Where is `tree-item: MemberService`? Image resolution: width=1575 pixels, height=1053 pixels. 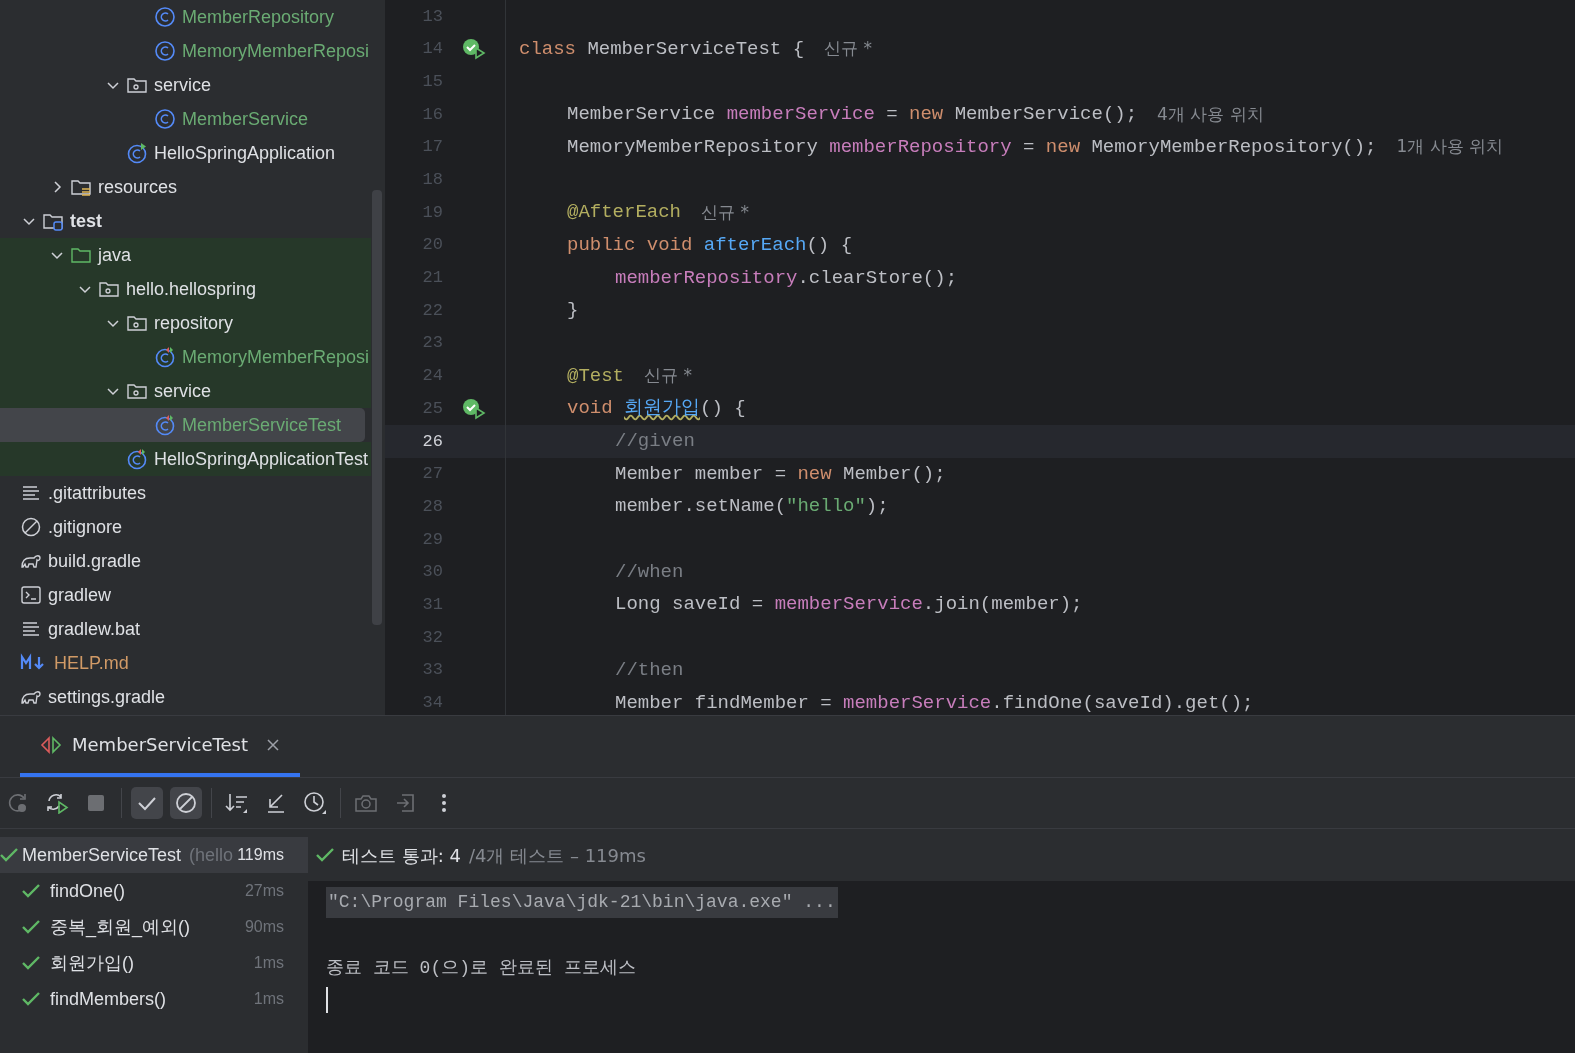
tree-item: MemberService is located at coordinates (185, 119).